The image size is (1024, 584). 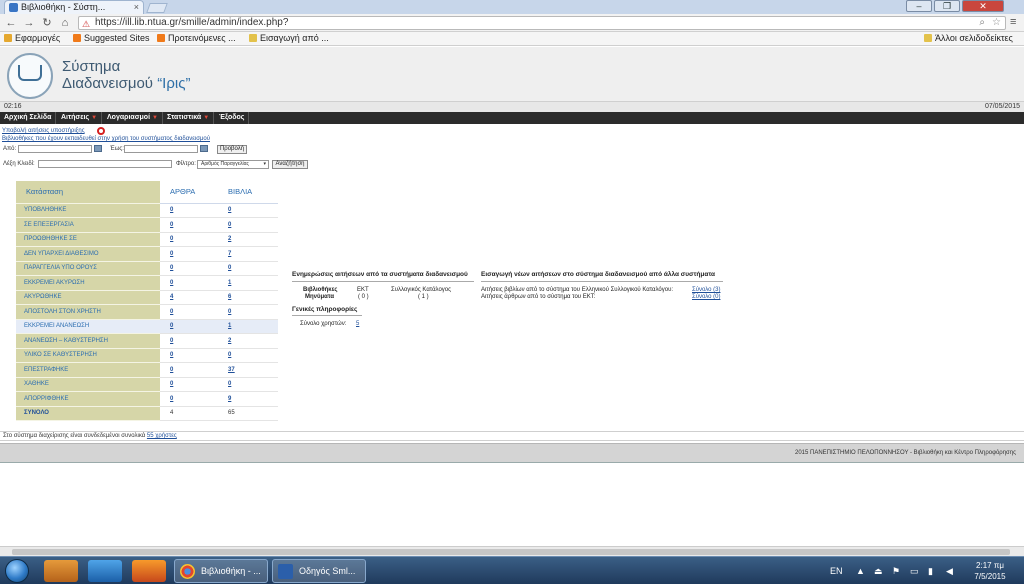 I want to click on book-logo-icon, so click(x=30, y=73).